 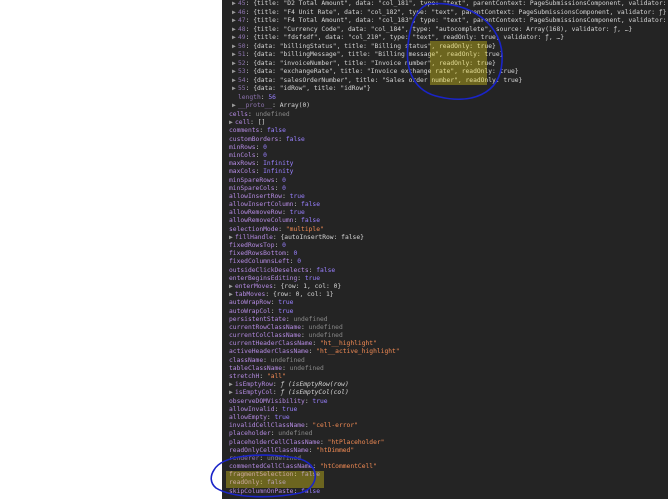 I want to click on property-key: currentColClassName, so click(x=265, y=336).